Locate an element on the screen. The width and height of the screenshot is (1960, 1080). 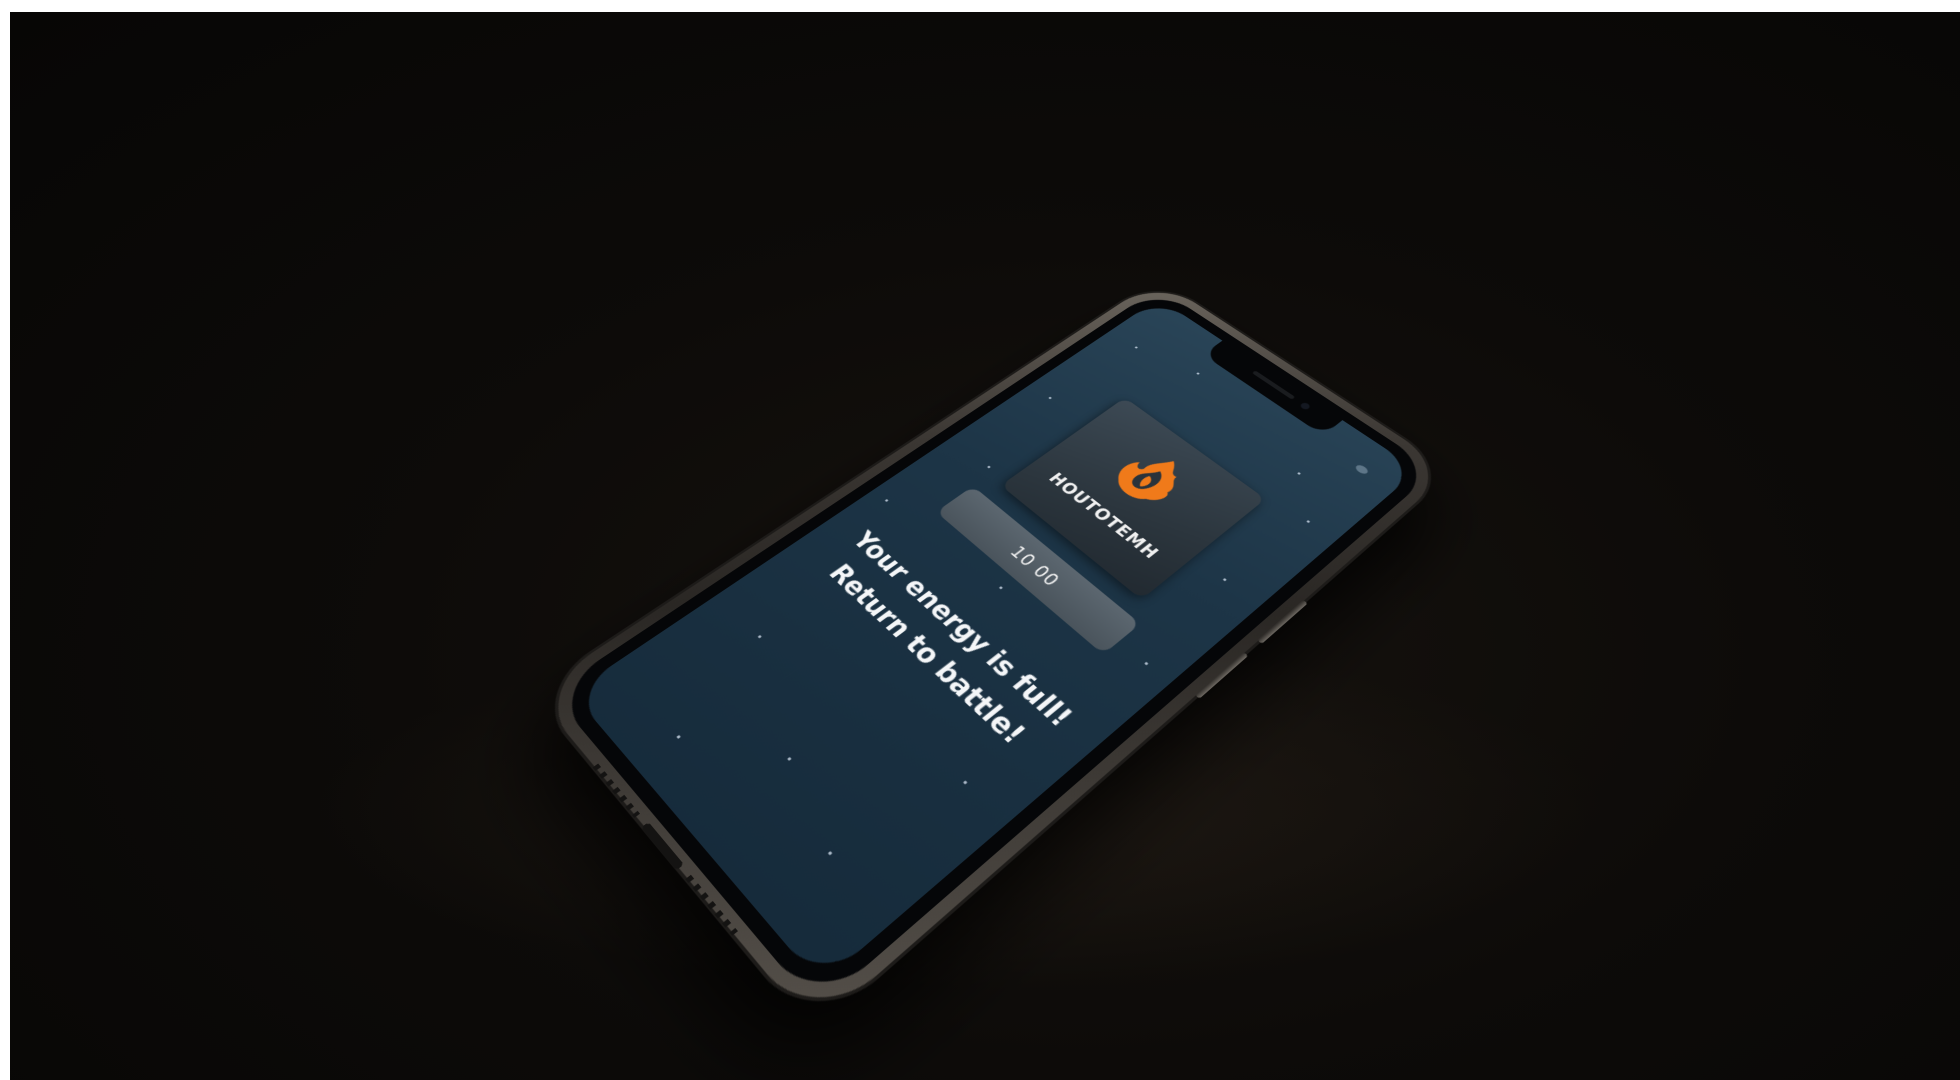
front-camera-icon is located at coordinates (1305, 406).